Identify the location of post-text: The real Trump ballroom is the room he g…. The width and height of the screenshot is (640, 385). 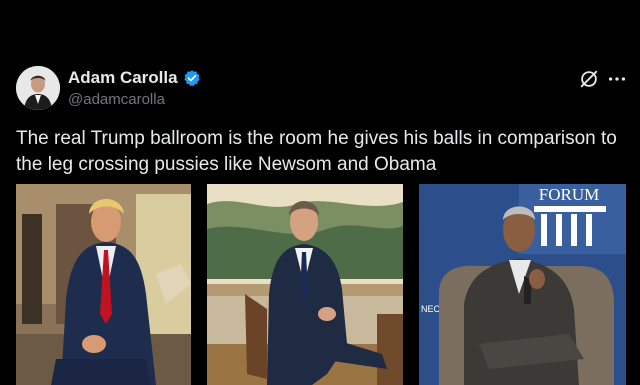
(316, 151).